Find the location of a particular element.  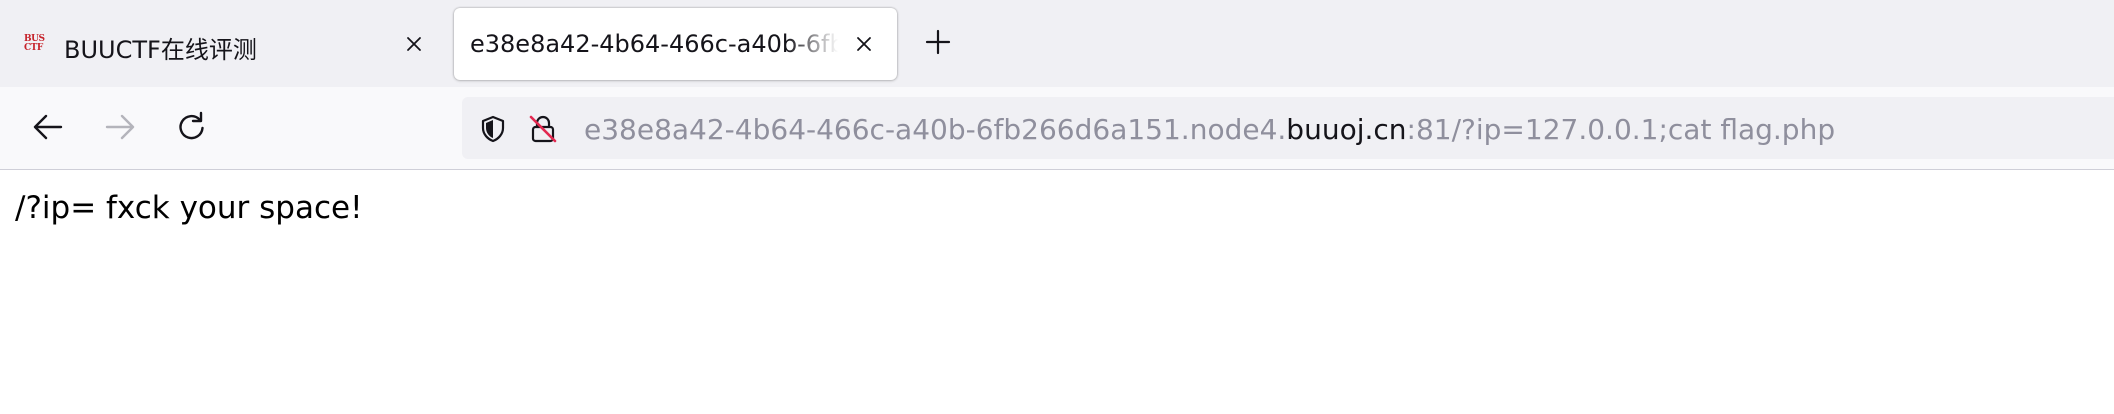

tab-buuctf: BUS CTF BUUCTF在线评测 is located at coordinates (228, 44).